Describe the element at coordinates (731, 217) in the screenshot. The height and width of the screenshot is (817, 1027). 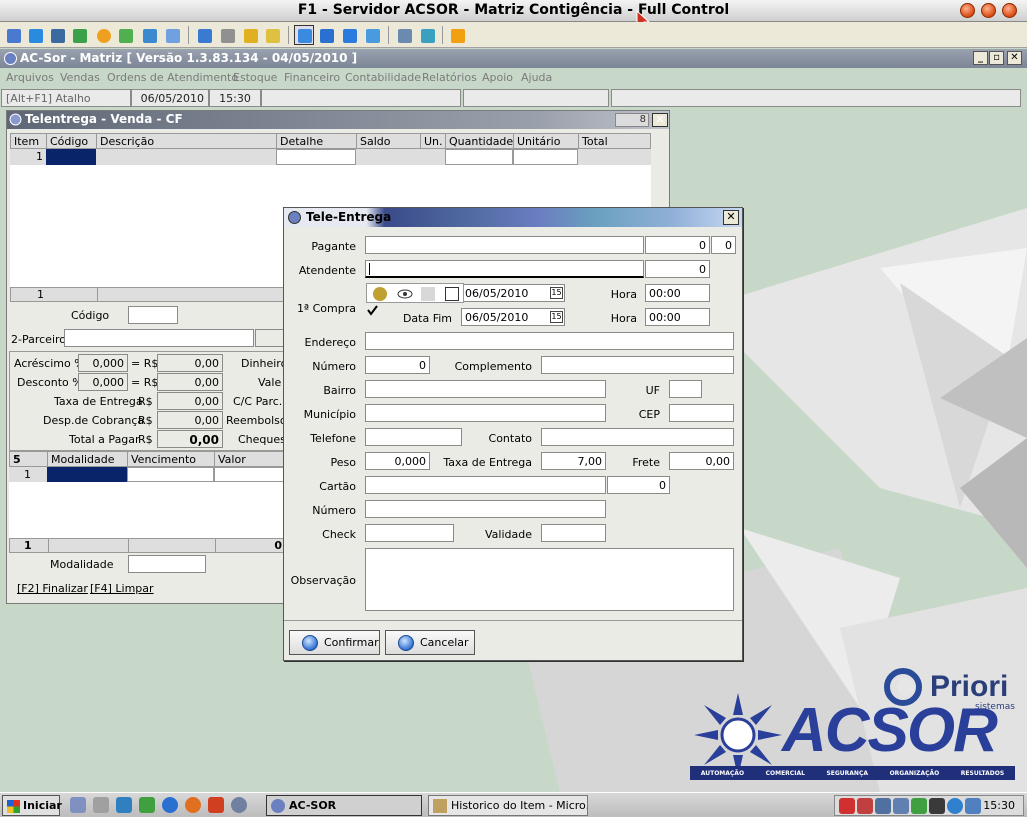
I see `dialog-close-button: ✕` at that location.